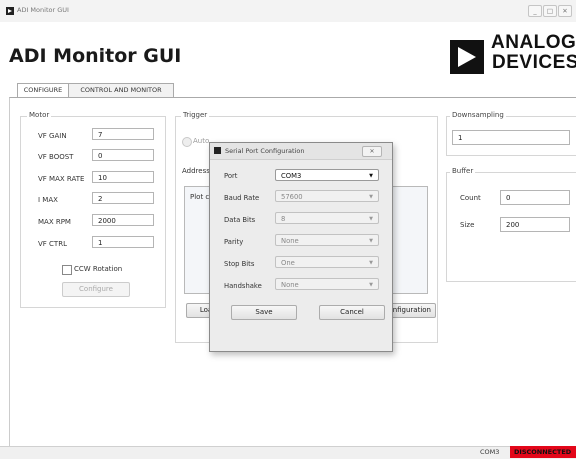  What do you see at coordinates (291, 176) in the screenshot?
I see `port-value: COM3` at bounding box center [291, 176].